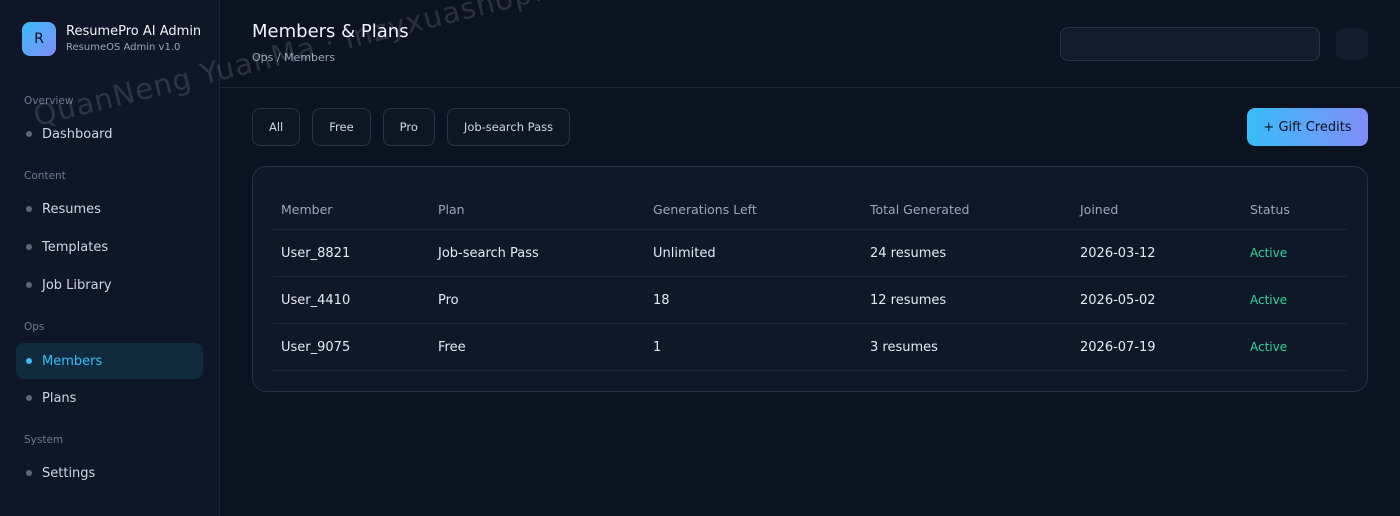  I want to click on total-generated-cell: 12 resumes, so click(908, 300).